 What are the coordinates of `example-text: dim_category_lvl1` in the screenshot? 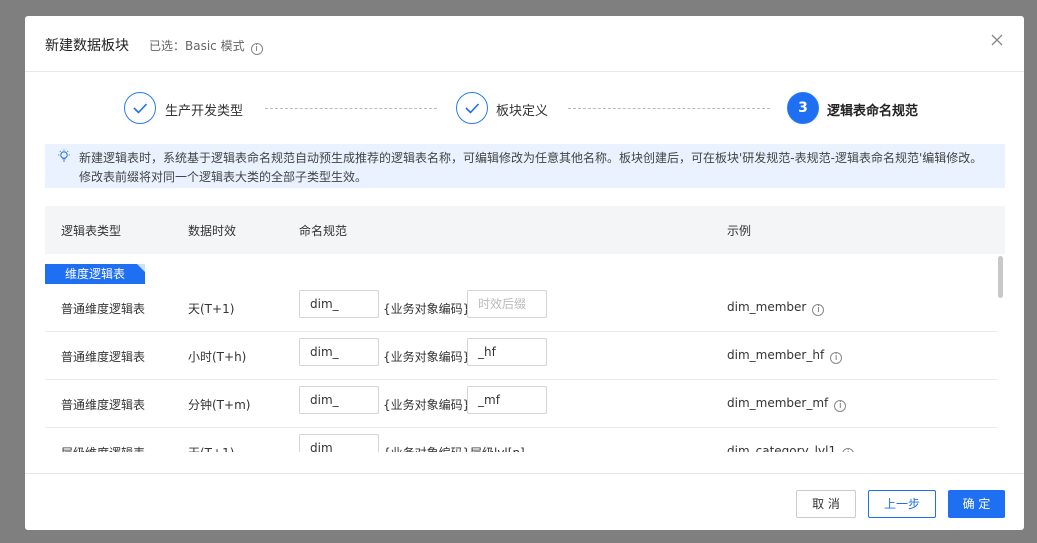 It's located at (782, 448).